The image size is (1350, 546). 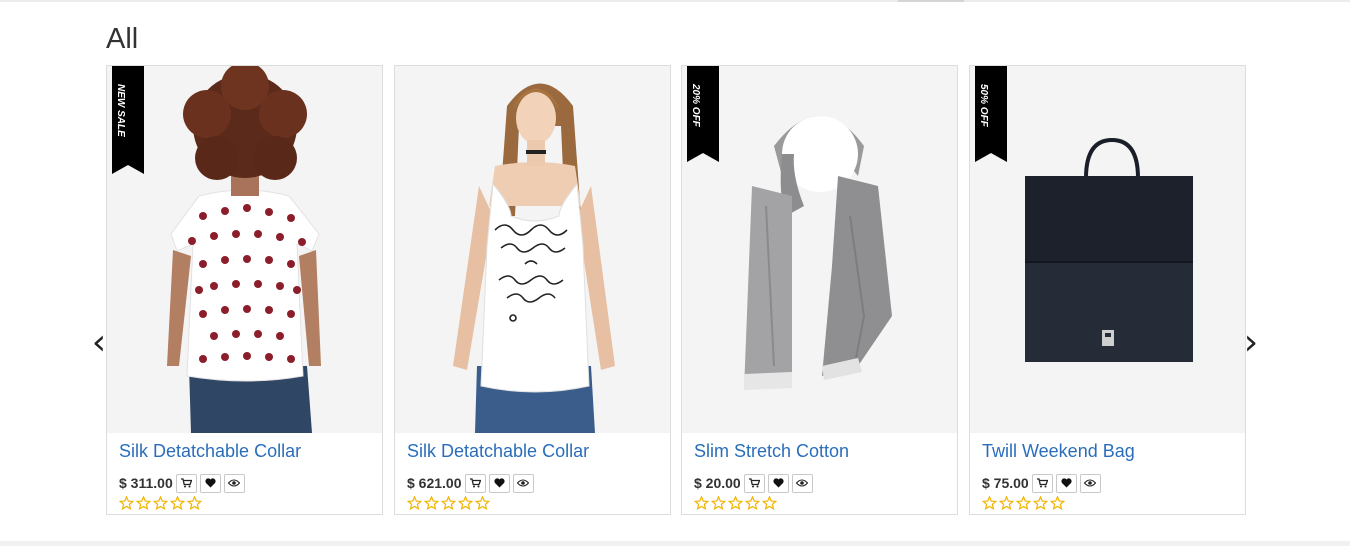 What do you see at coordinates (532, 249) in the screenshot?
I see `product-image` at bounding box center [532, 249].